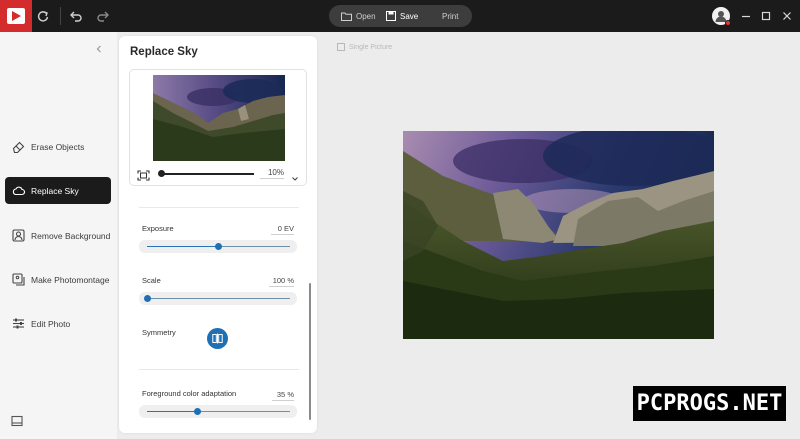 Image resolution: width=800 pixels, height=439 pixels. Describe the element at coordinates (728, 23) in the screenshot. I see `notification-dot` at that location.